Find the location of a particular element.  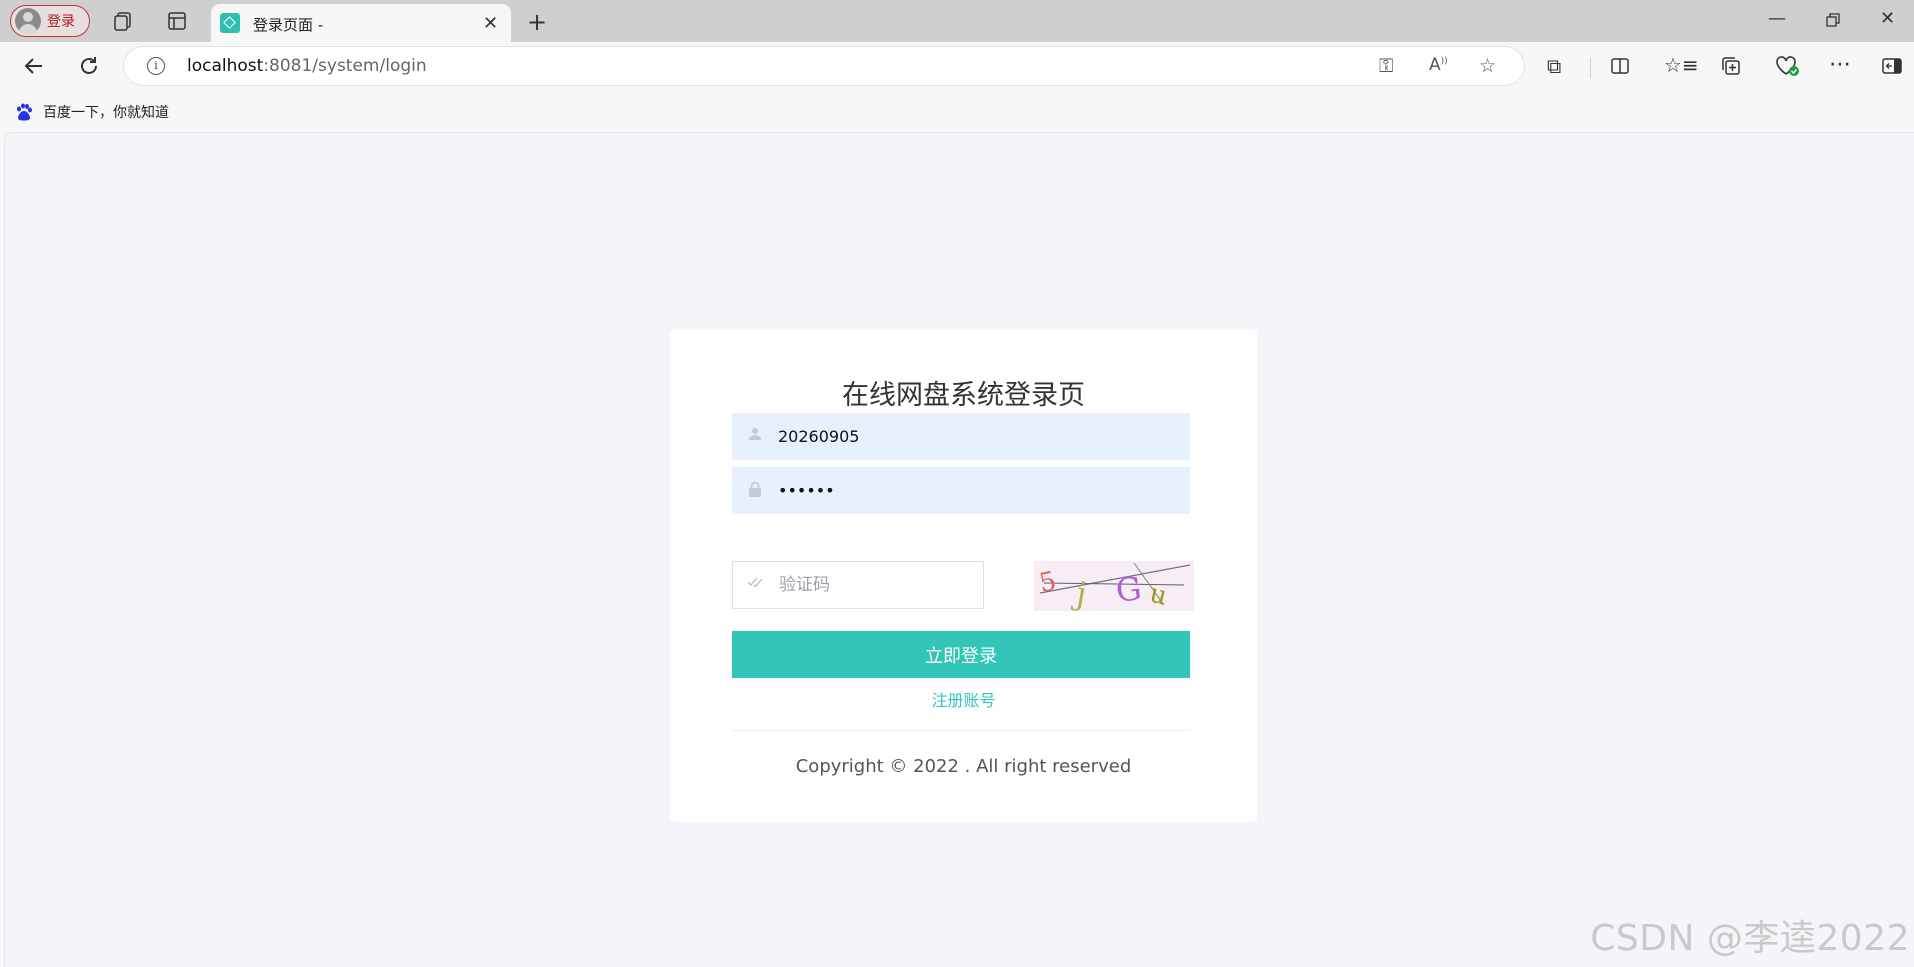

tab-bar: 登录 登录页面 - ✕ + — ✕ is located at coordinates (957, 21).